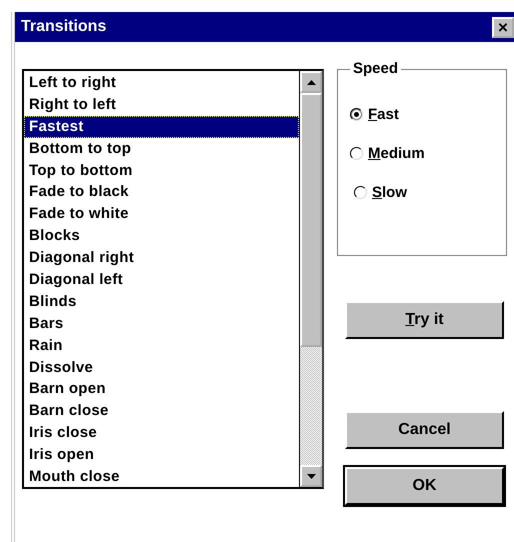  What do you see at coordinates (376, 68) in the screenshot?
I see `group-title: Speed` at bounding box center [376, 68].